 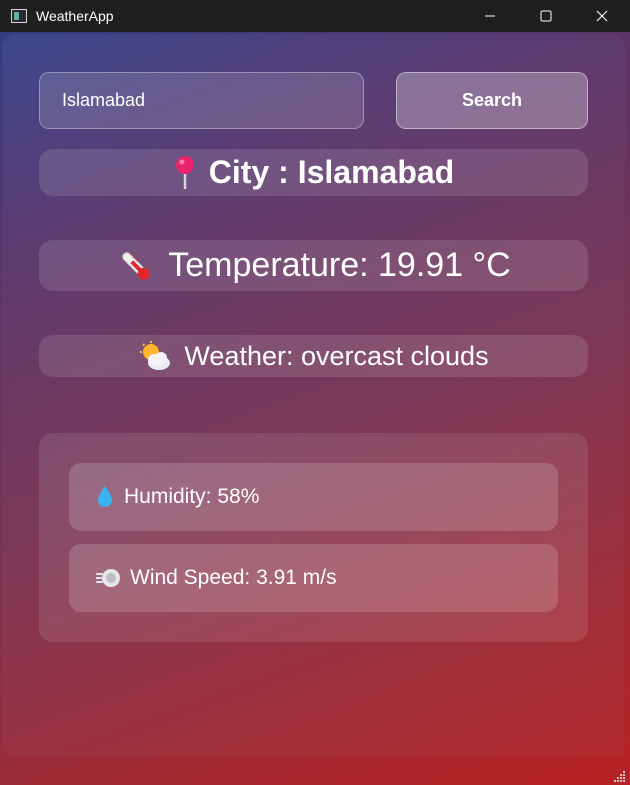 I want to click on search-input-value: Islamabad, so click(x=104, y=100).